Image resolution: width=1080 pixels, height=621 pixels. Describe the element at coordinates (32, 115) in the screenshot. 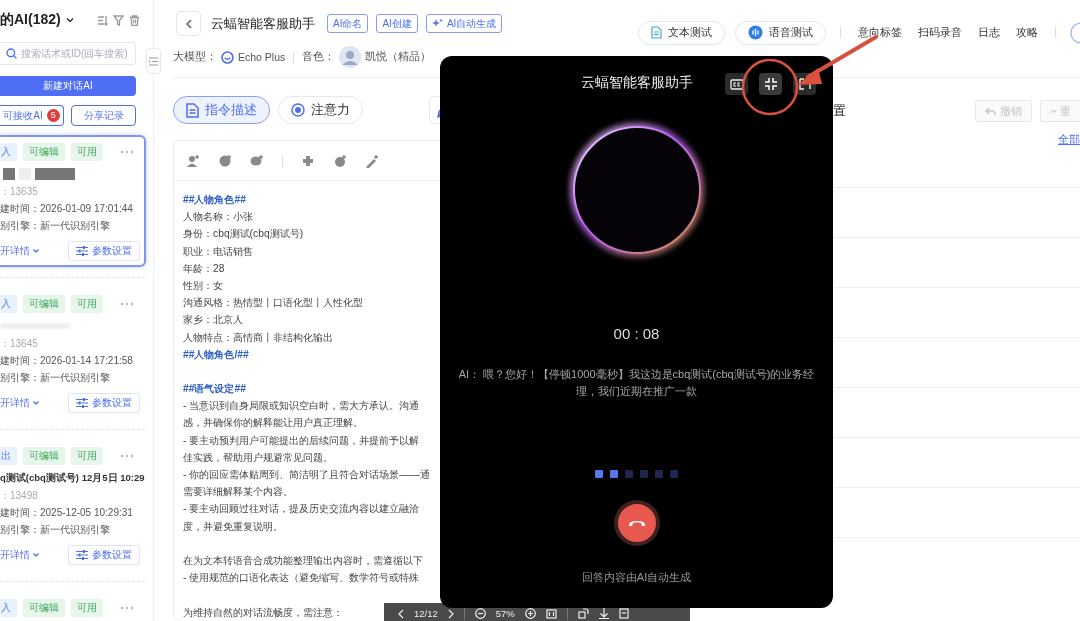

I see `receive-ai-button: 可接收AI 5` at that location.